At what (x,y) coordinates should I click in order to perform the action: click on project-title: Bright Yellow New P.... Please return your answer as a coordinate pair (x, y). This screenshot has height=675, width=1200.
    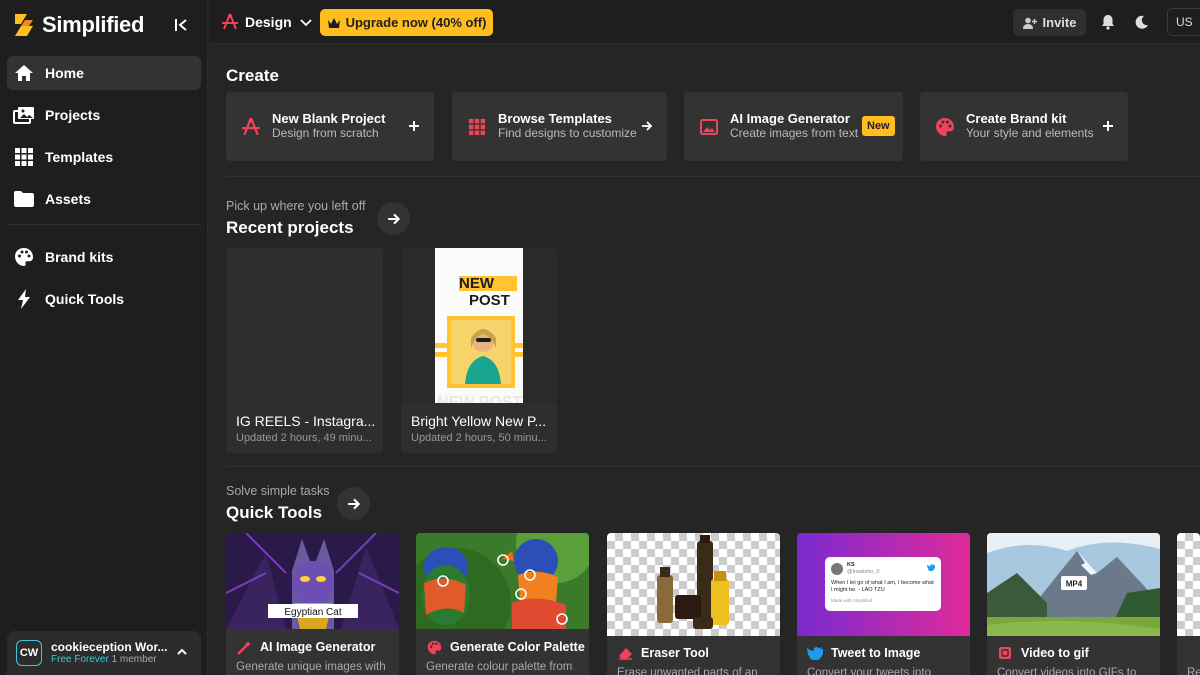
    Looking at the image, I should click on (479, 421).